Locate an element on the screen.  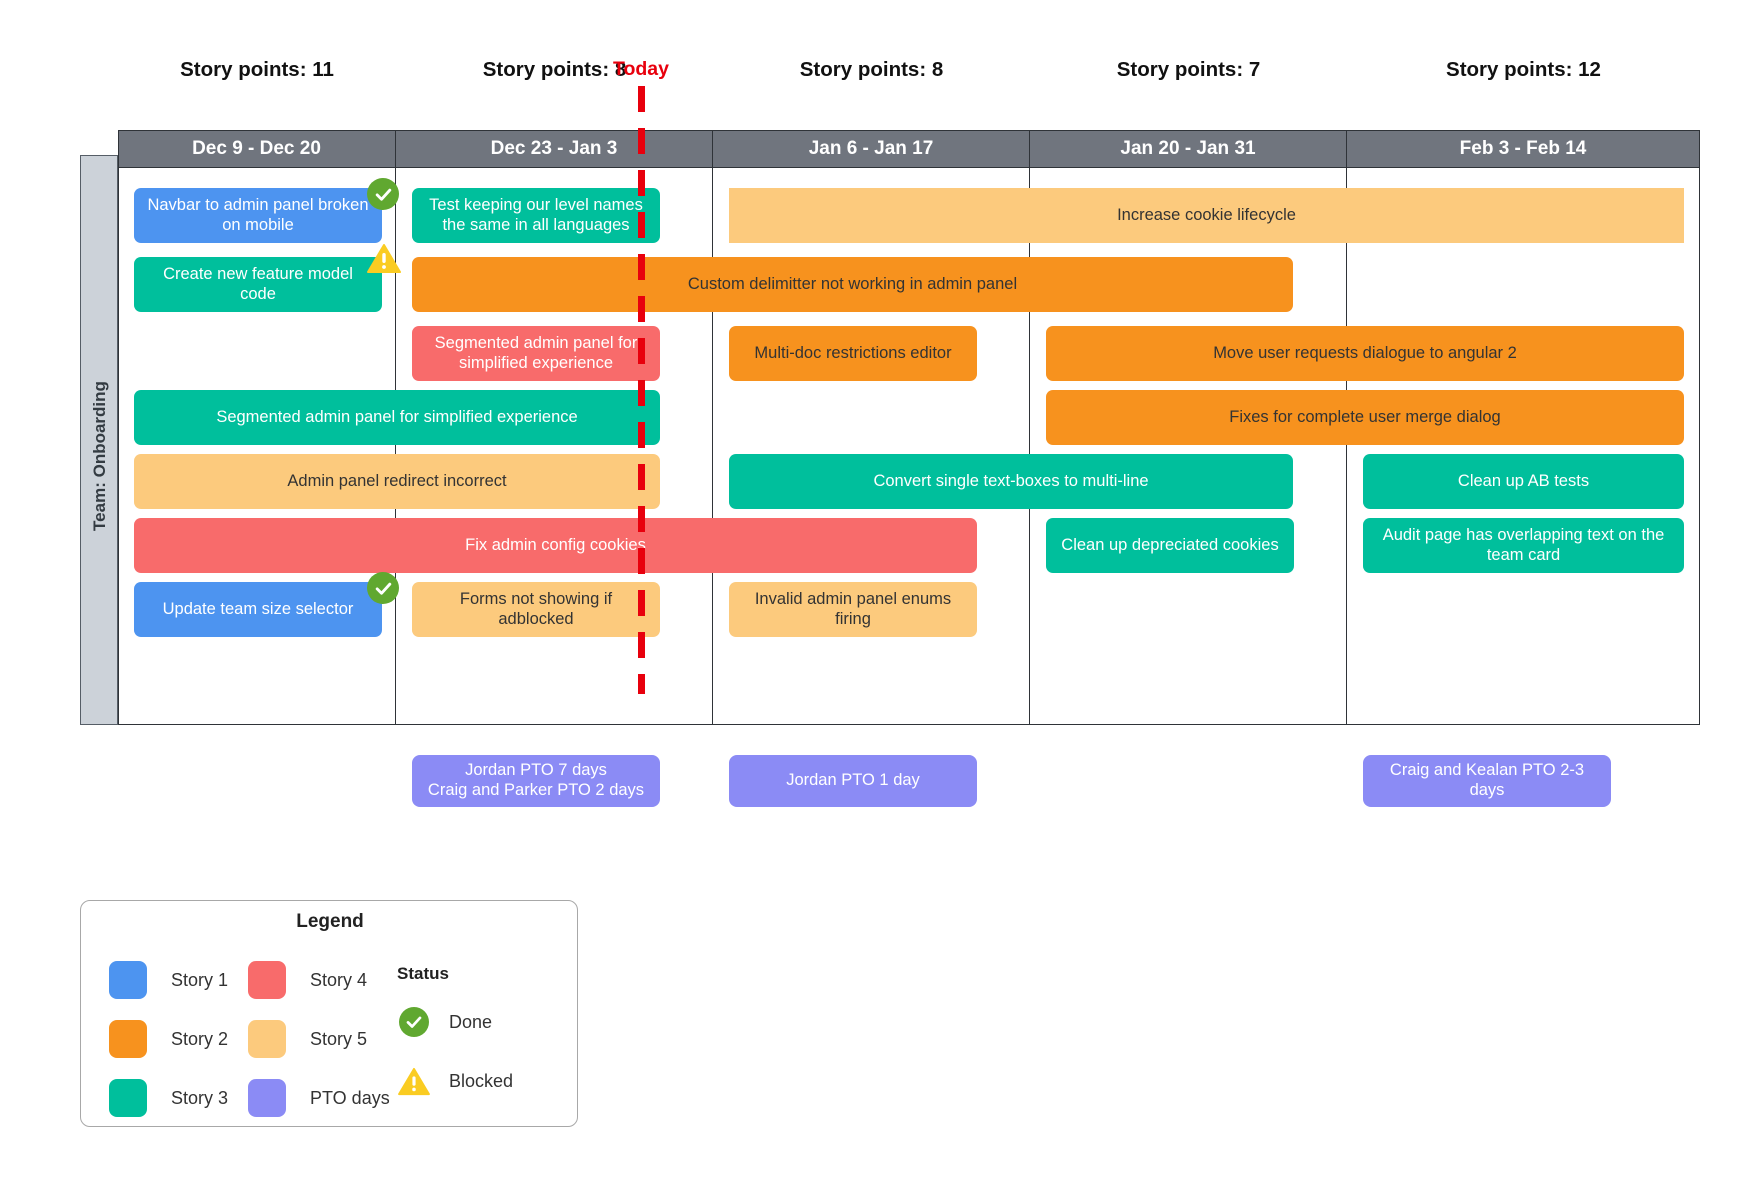
legend-item-pto: PTO days is located at coordinates (319, 1098).